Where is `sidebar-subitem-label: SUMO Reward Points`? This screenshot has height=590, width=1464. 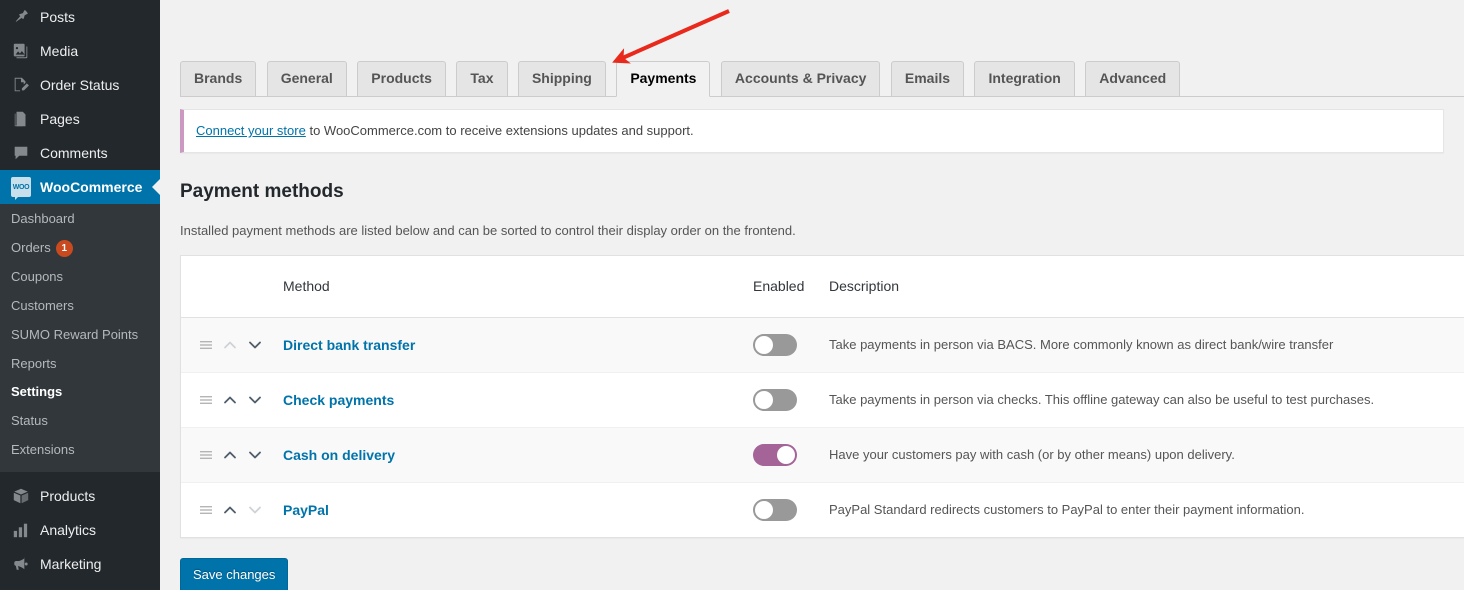 sidebar-subitem-label: SUMO Reward Points is located at coordinates (75, 334).